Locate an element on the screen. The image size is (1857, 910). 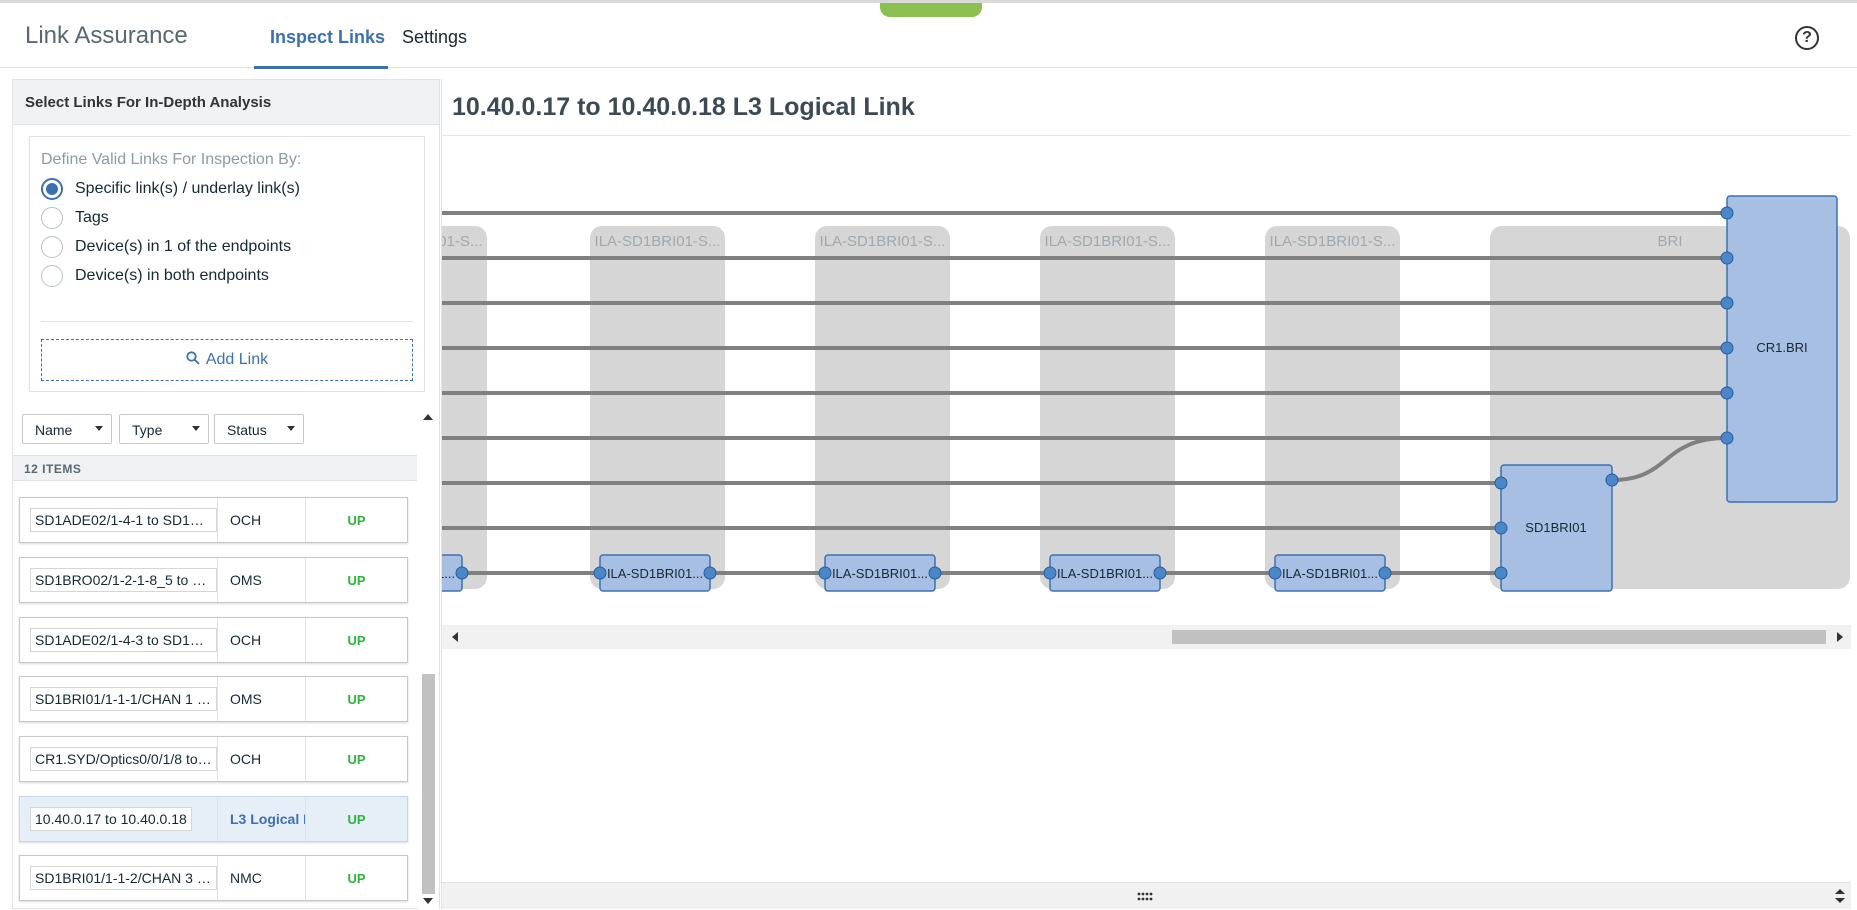
radio-label: Tags is located at coordinates (92, 217).